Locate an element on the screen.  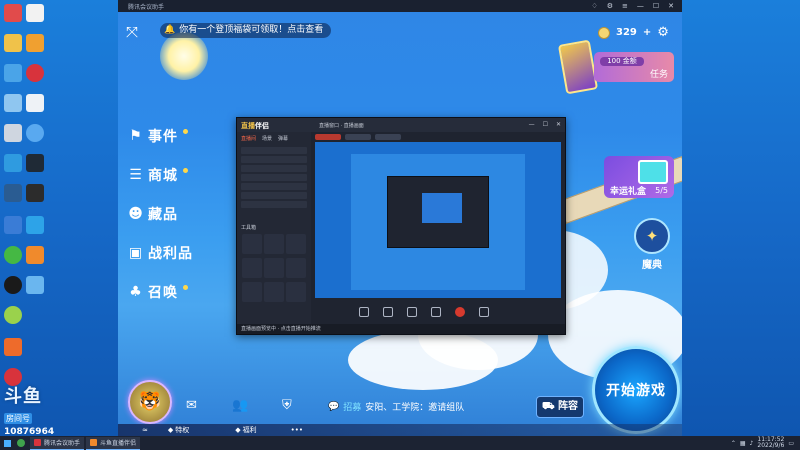
notify-dot is located at coordinates (185, 170).